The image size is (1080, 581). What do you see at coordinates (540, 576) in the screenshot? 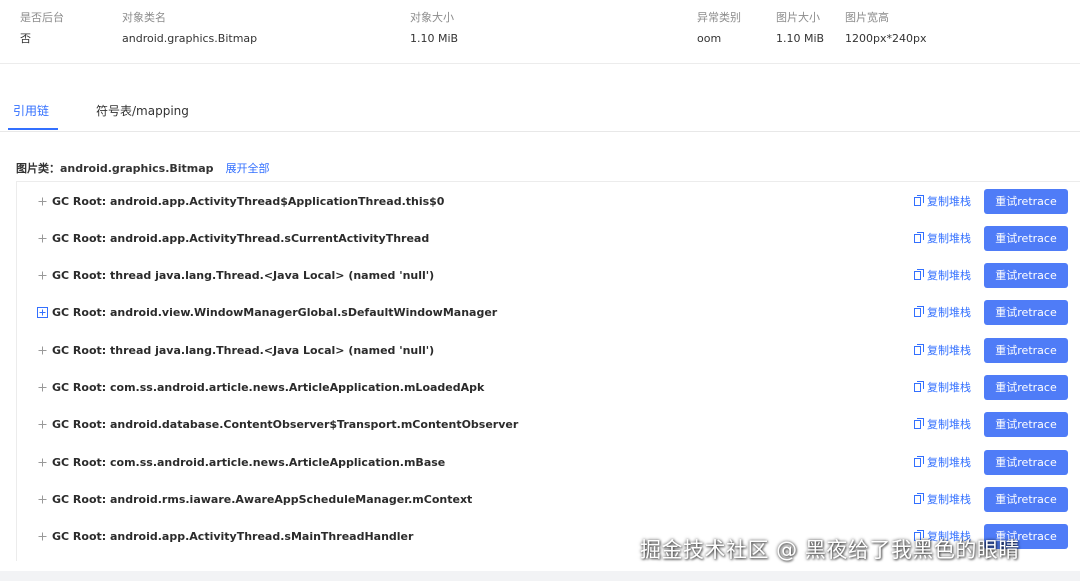
I see `bottom-scroll-area` at bounding box center [540, 576].